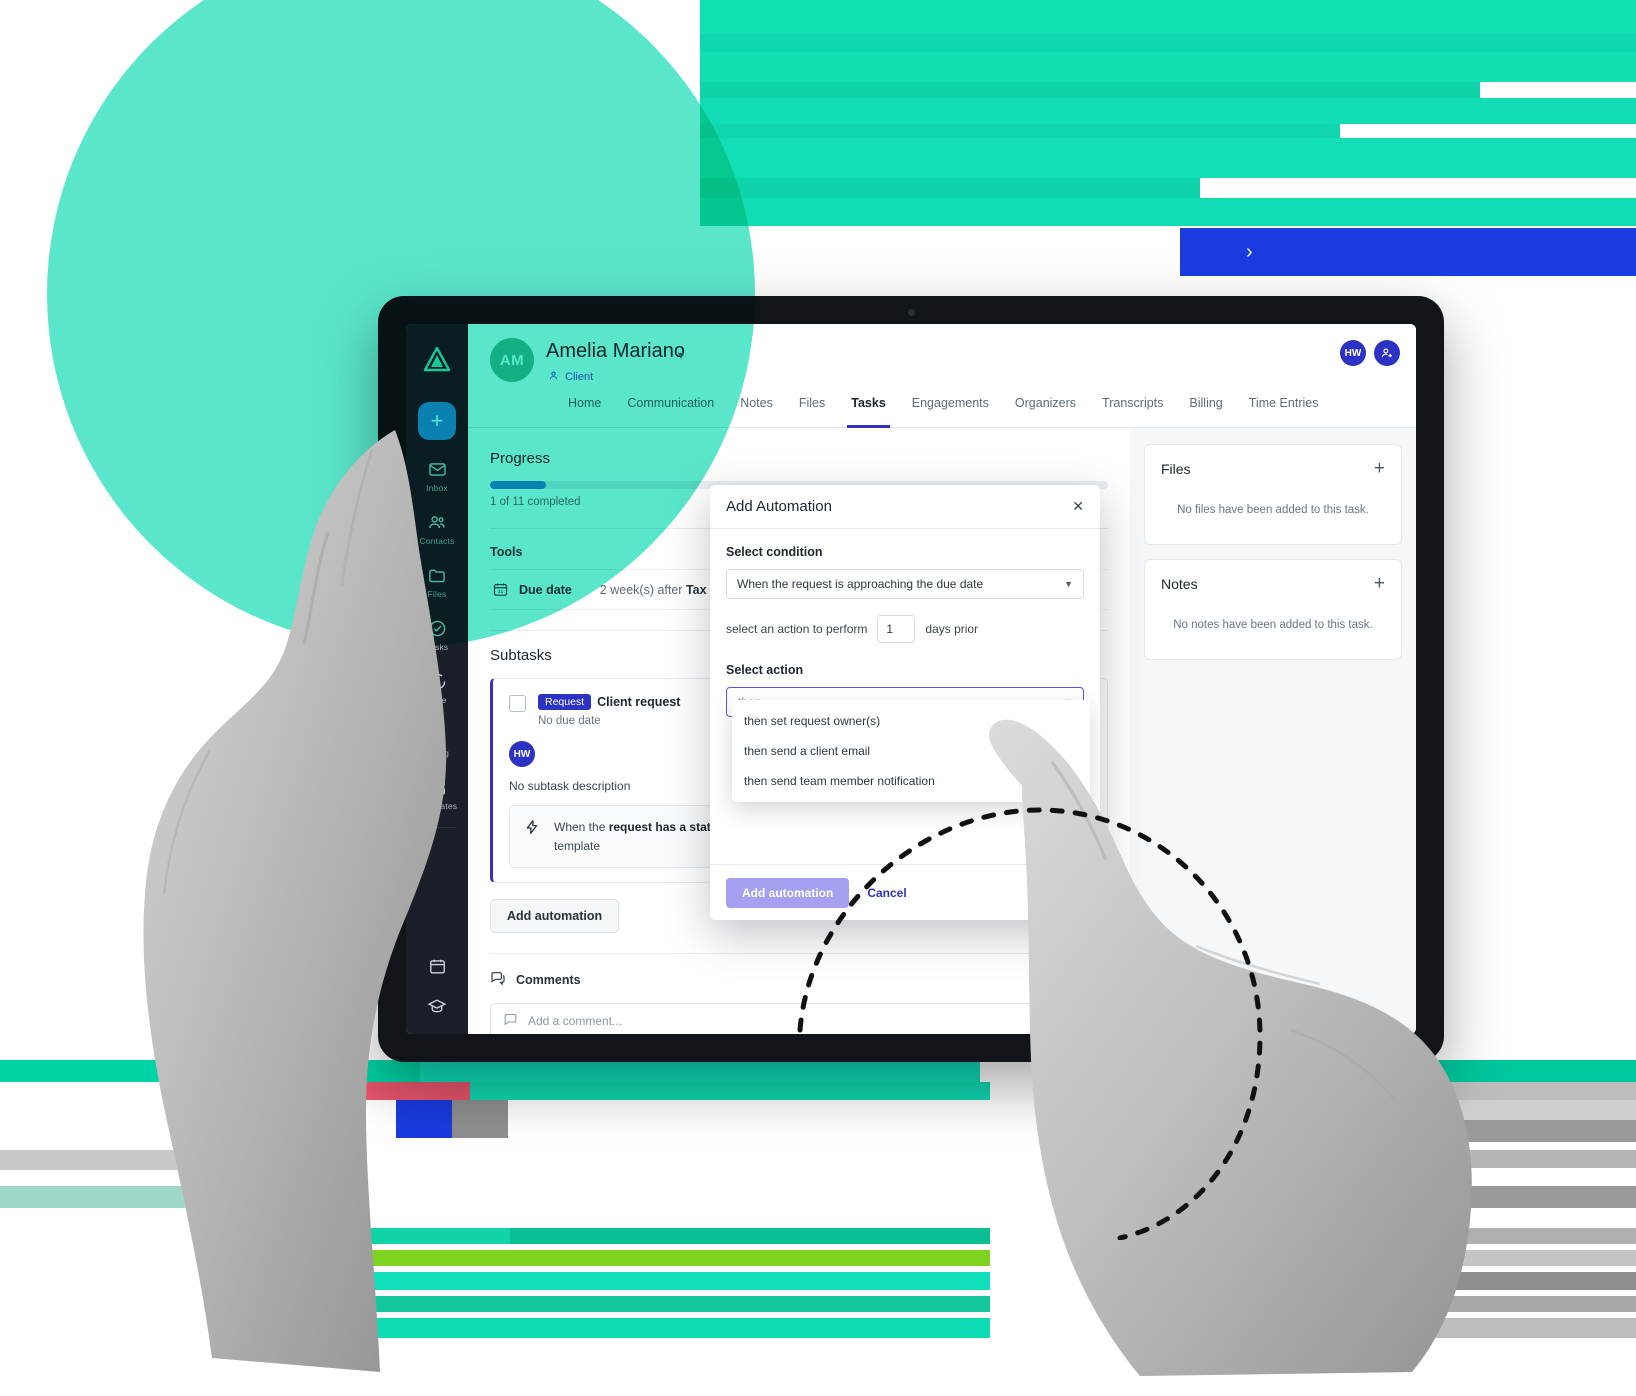  What do you see at coordinates (518, 485) in the screenshot?
I see `progress-bar-fill` at bounding box center [518, 485].